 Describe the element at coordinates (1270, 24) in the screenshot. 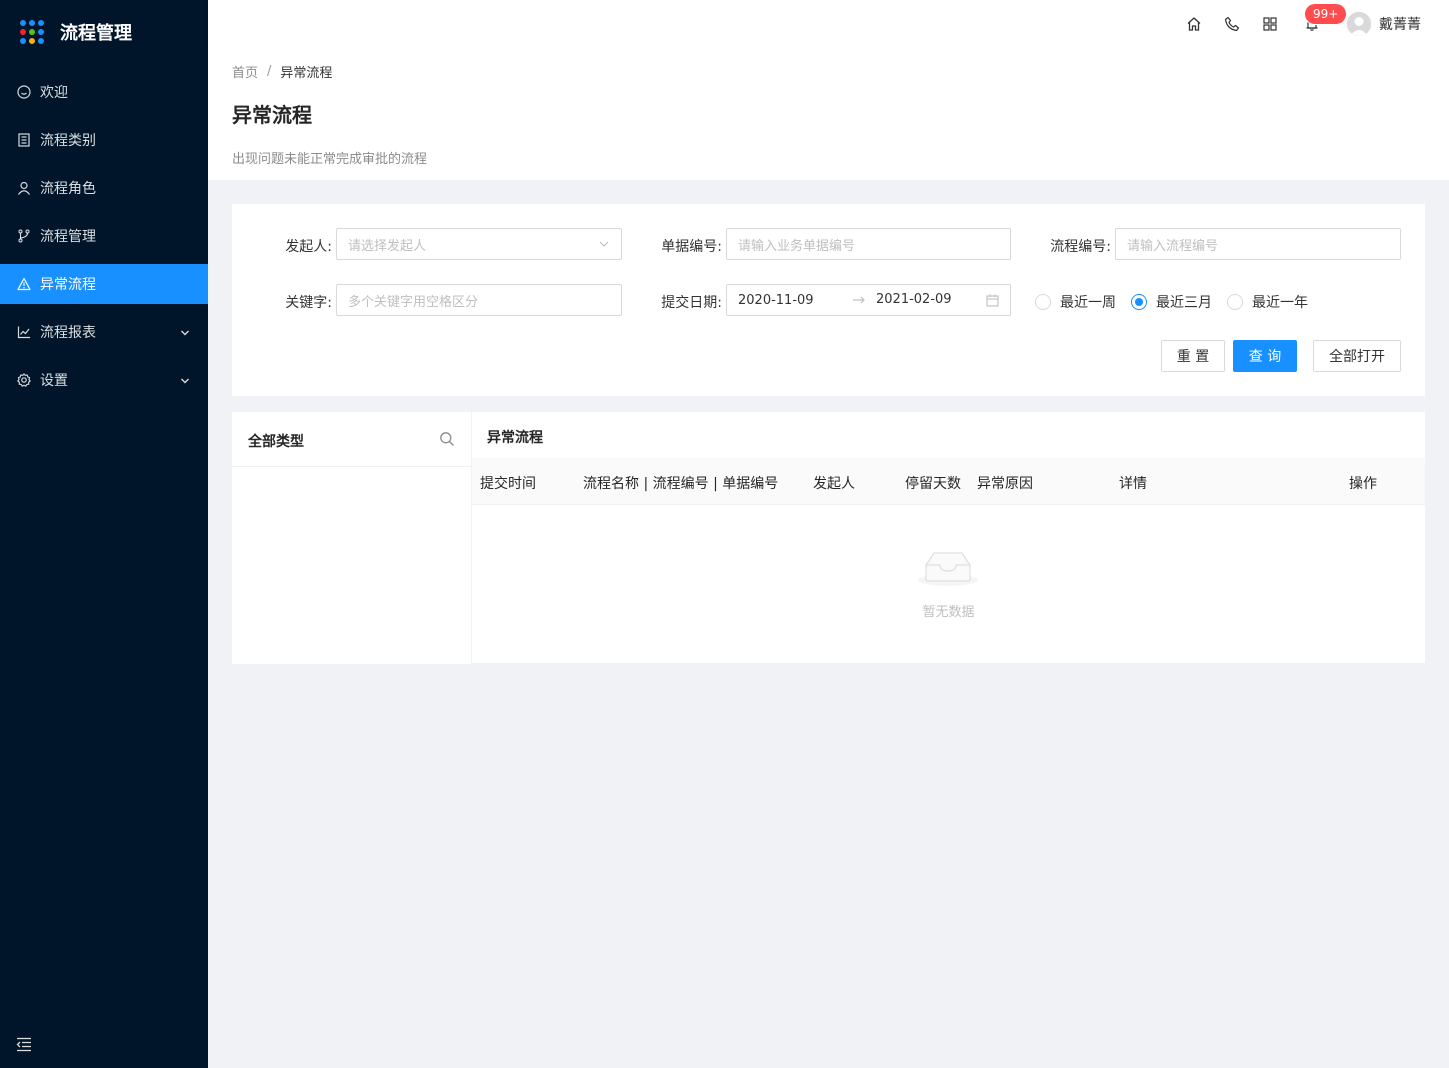

I see `apps-icon` at that location.